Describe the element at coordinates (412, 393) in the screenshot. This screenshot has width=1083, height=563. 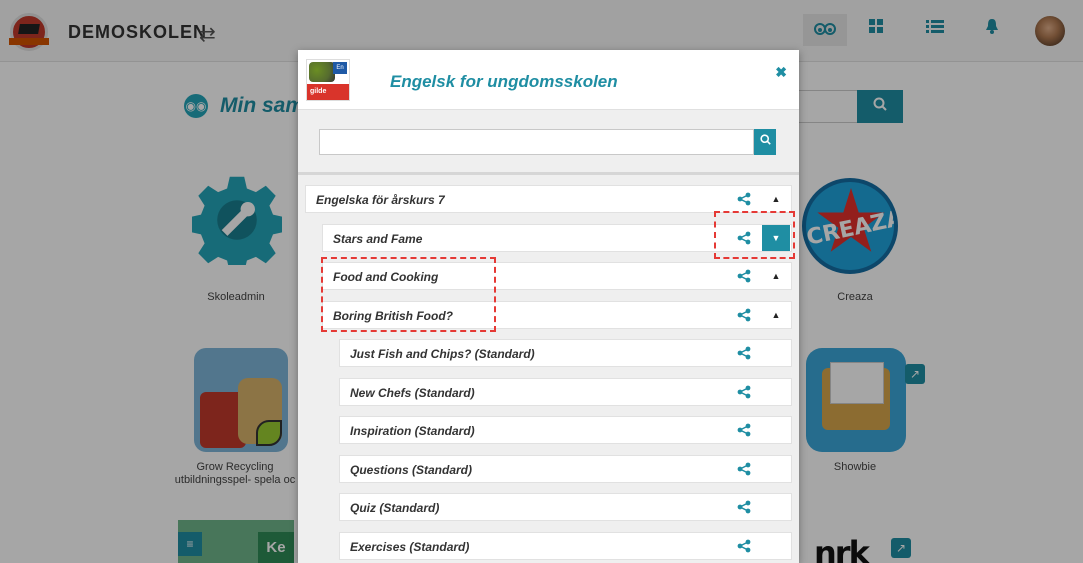
I see `tree-row-label: New Chefs (Standard)` at that location.